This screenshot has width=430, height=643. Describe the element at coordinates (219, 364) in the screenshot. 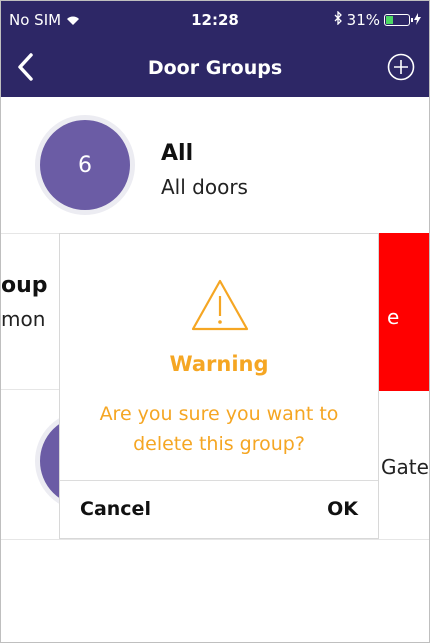

I see `dialog-title: Warning` at that location.